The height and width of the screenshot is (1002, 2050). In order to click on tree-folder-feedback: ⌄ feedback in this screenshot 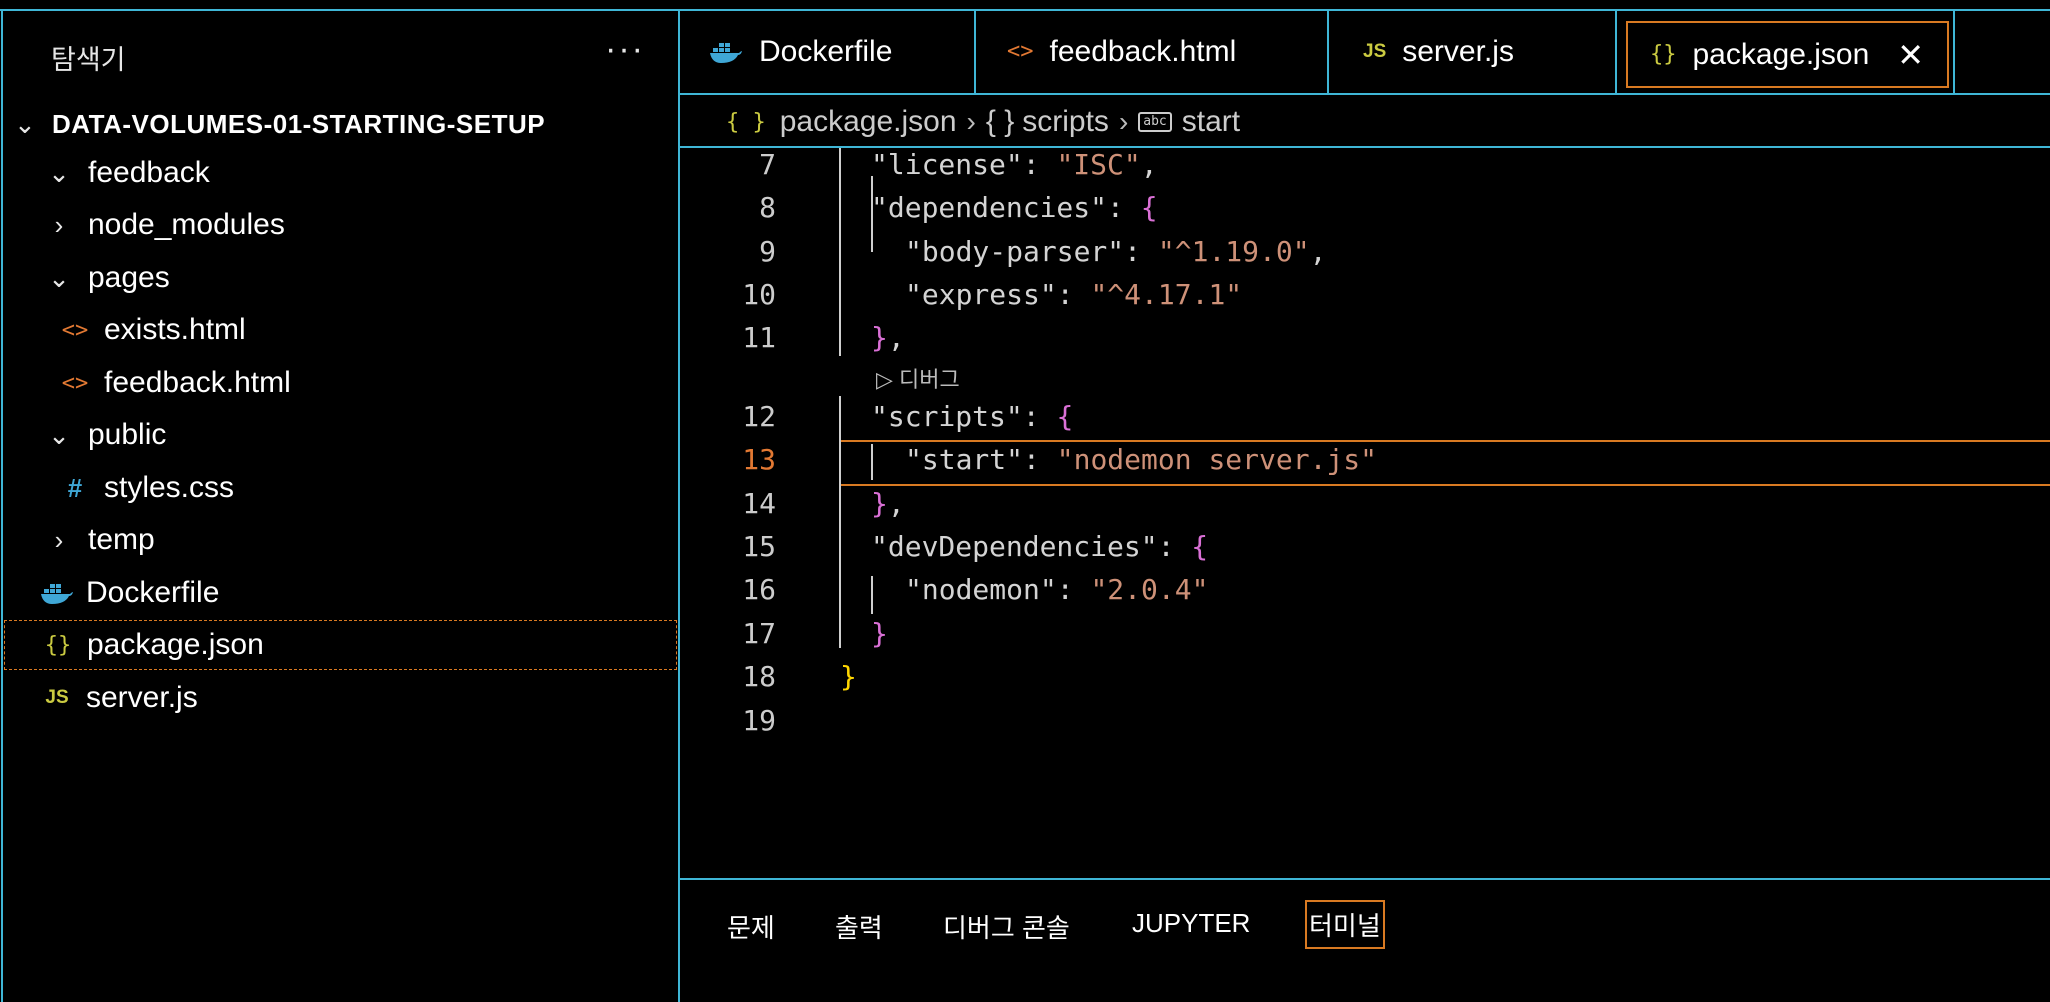, I will do `click(340, 173)`.